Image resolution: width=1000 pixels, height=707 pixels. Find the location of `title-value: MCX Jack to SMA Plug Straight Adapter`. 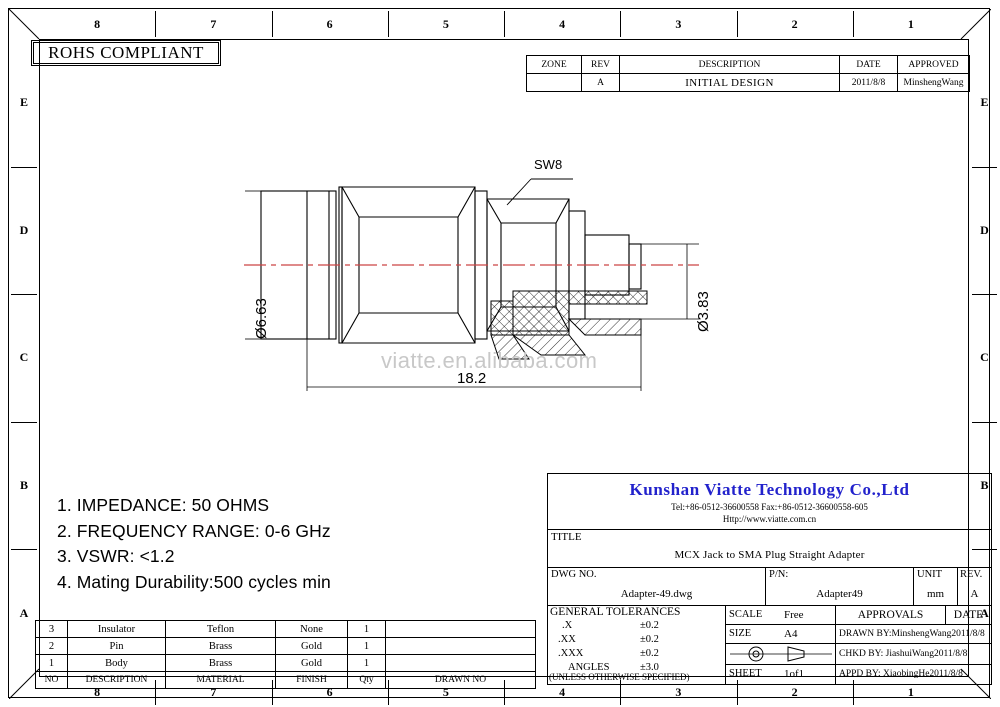

title-value: MCX Jack to SMA Plug Straight Adapter is located at coordinates (769, 555).